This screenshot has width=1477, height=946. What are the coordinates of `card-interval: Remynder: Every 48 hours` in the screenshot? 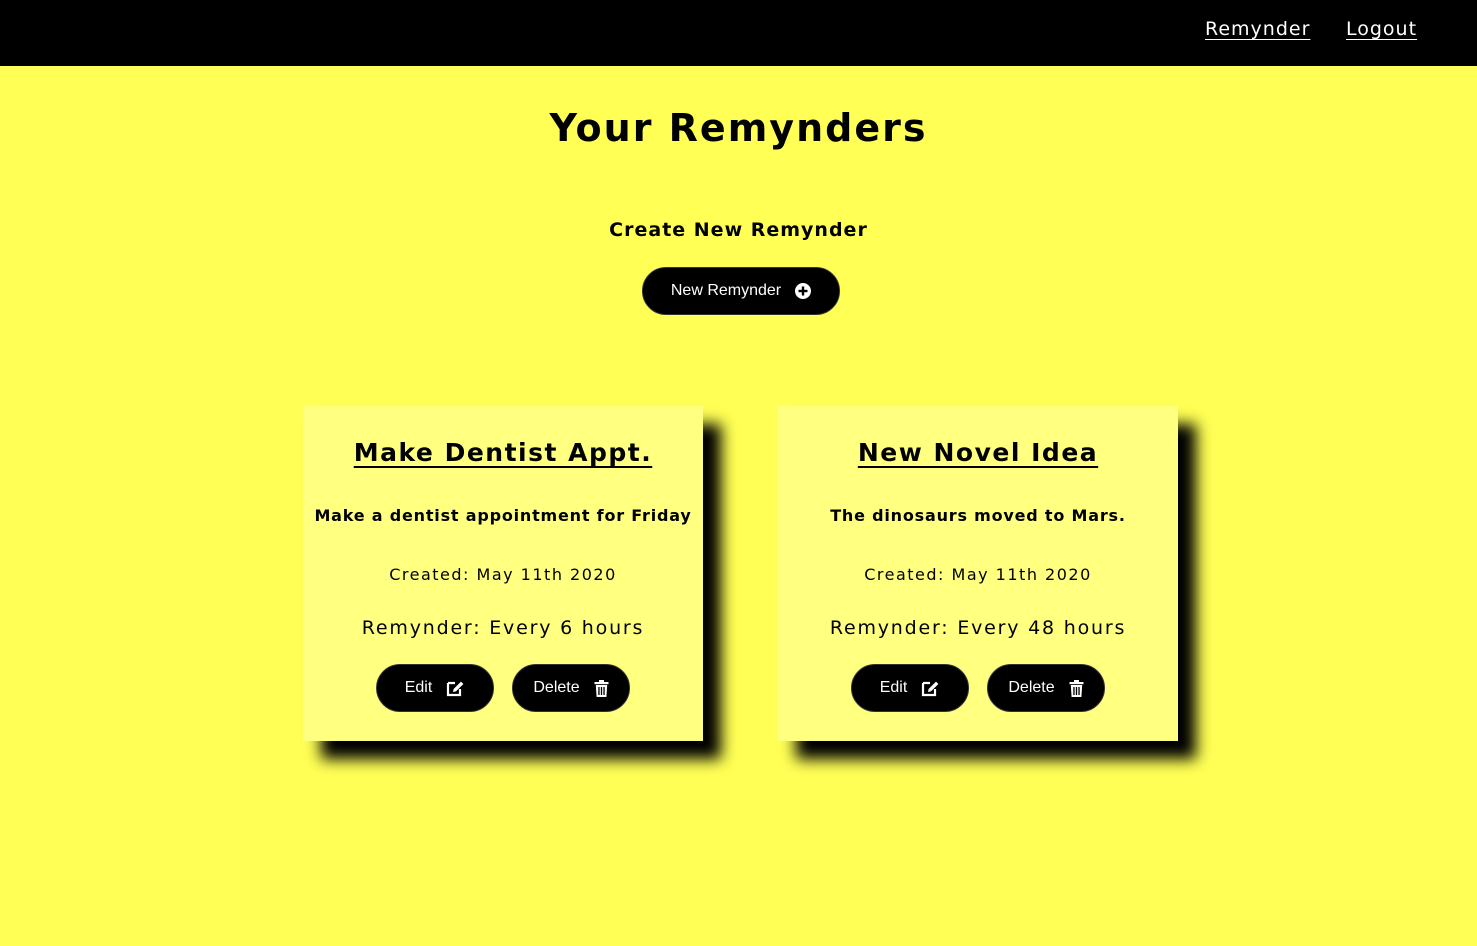 It's located at (978, 628).